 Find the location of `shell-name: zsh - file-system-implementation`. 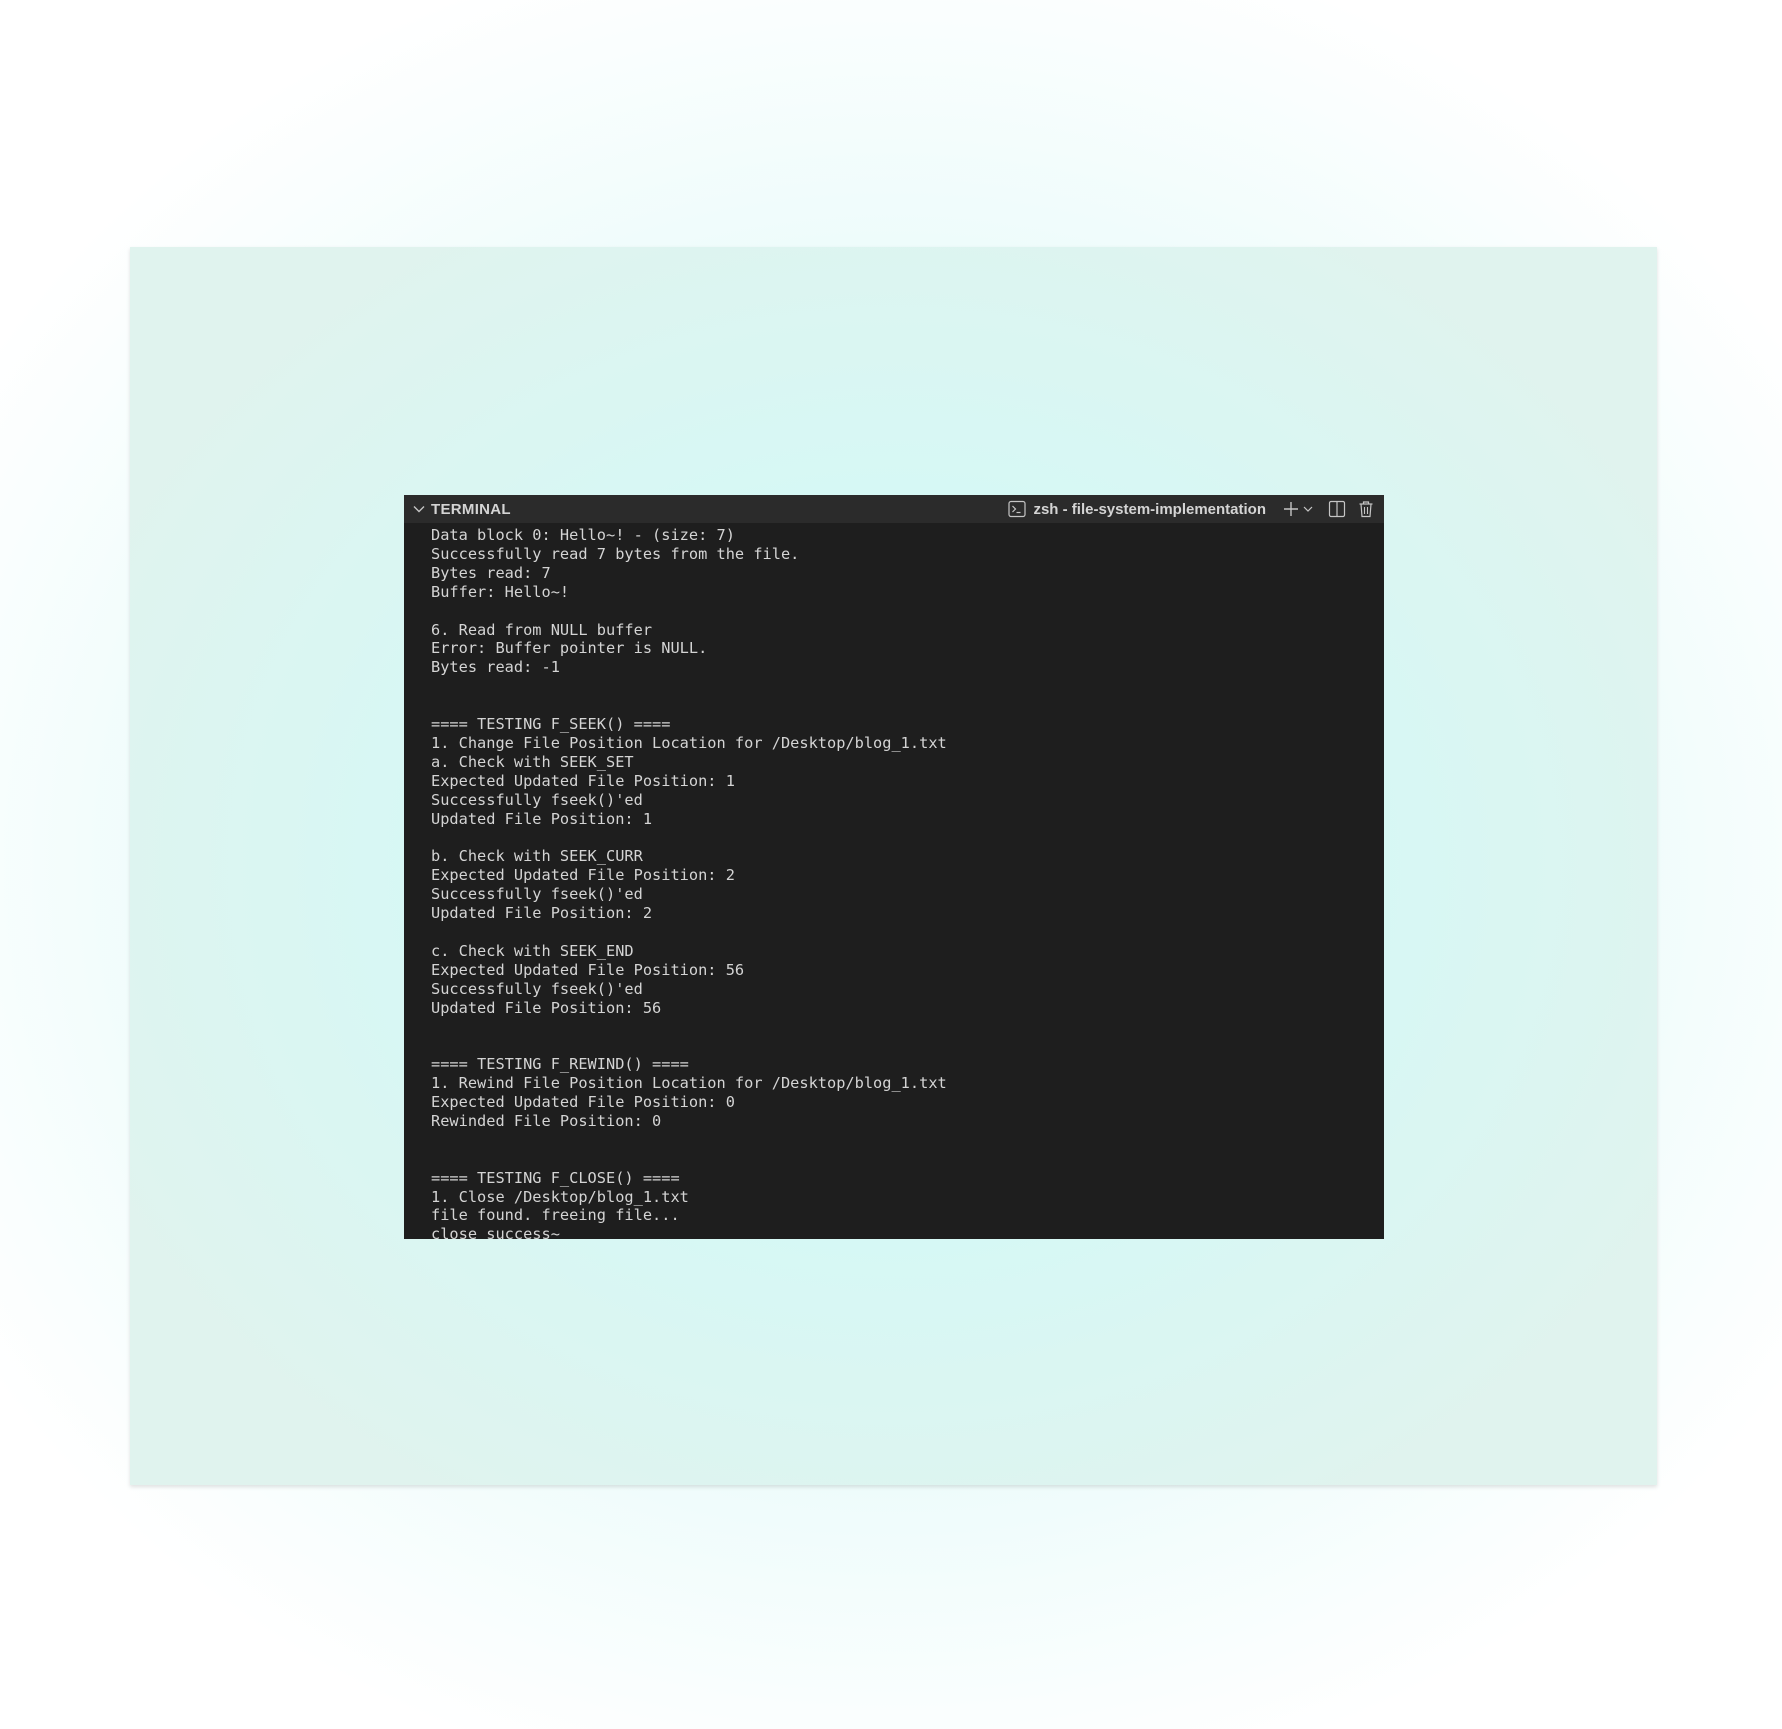

shell-name: zsh - file-system-implementation is located at coordinates (1149, 509).